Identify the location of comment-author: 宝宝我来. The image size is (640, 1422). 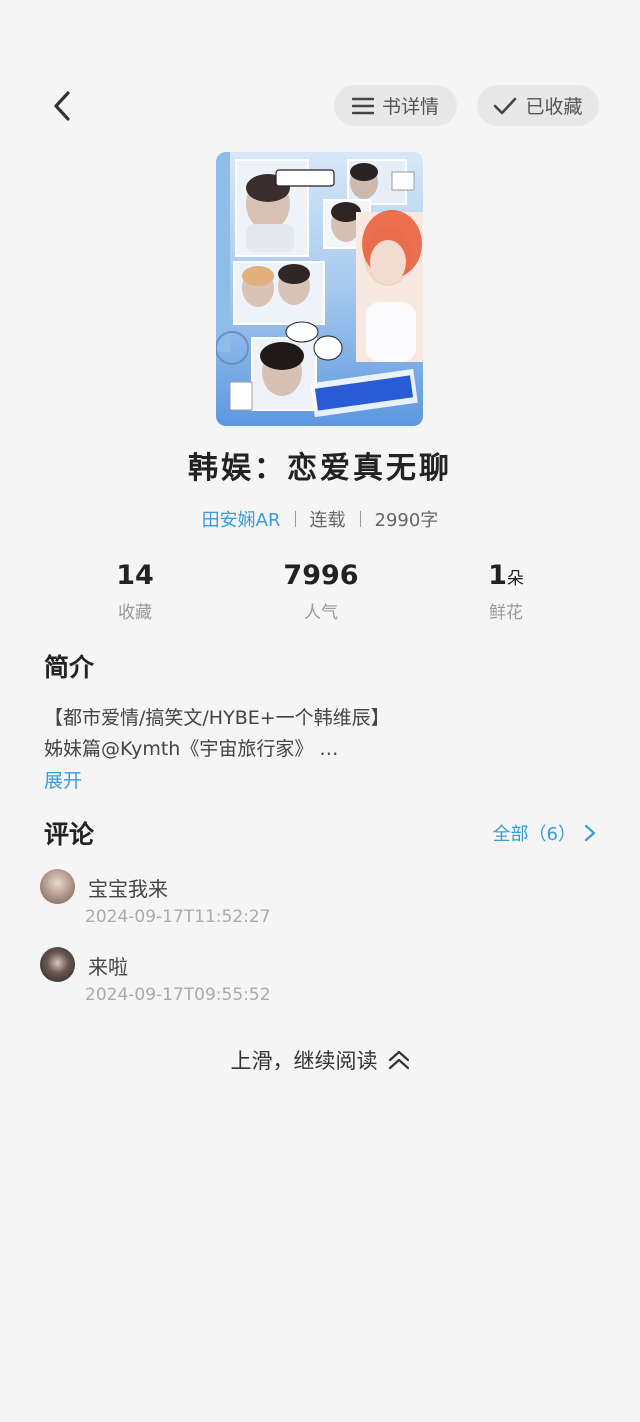
(128, 889).